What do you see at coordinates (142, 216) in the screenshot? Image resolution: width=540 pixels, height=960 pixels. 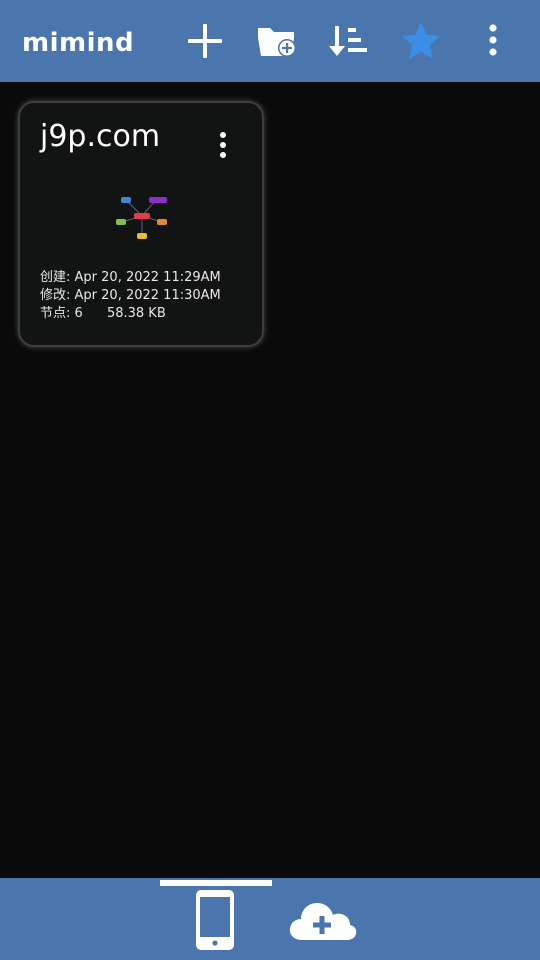 I see `mind-map-thumbnail` at bounding box center [142, 216].